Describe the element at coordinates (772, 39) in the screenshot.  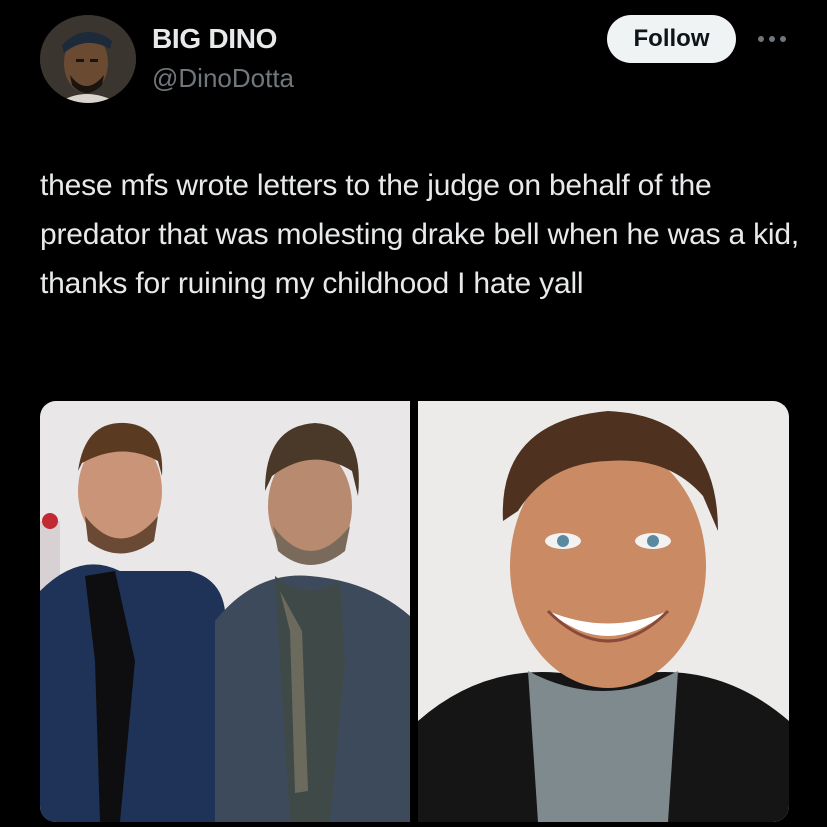
I see `more-options-icon` at that location.